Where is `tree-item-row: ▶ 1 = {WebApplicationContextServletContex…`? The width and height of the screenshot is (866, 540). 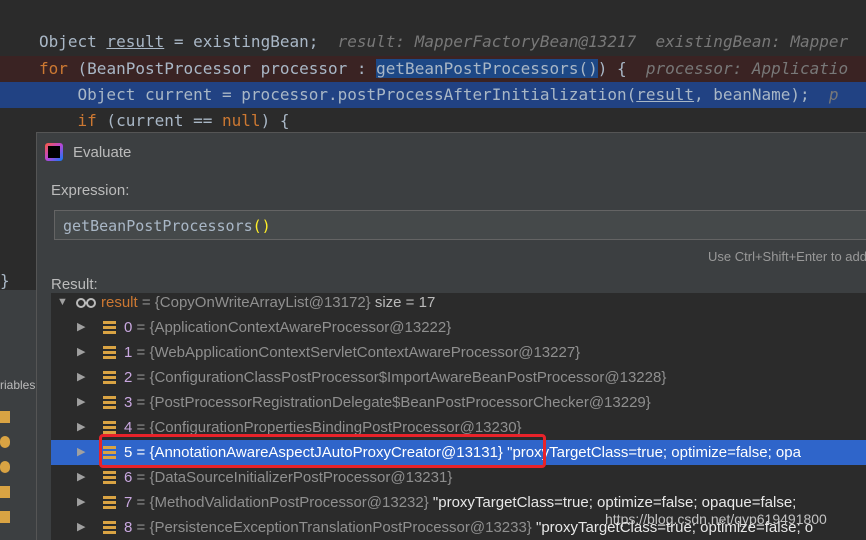
tree-item-row: ▶ 1 = {WebApplicationContextServletContex… is located at coordinates (458, 352).